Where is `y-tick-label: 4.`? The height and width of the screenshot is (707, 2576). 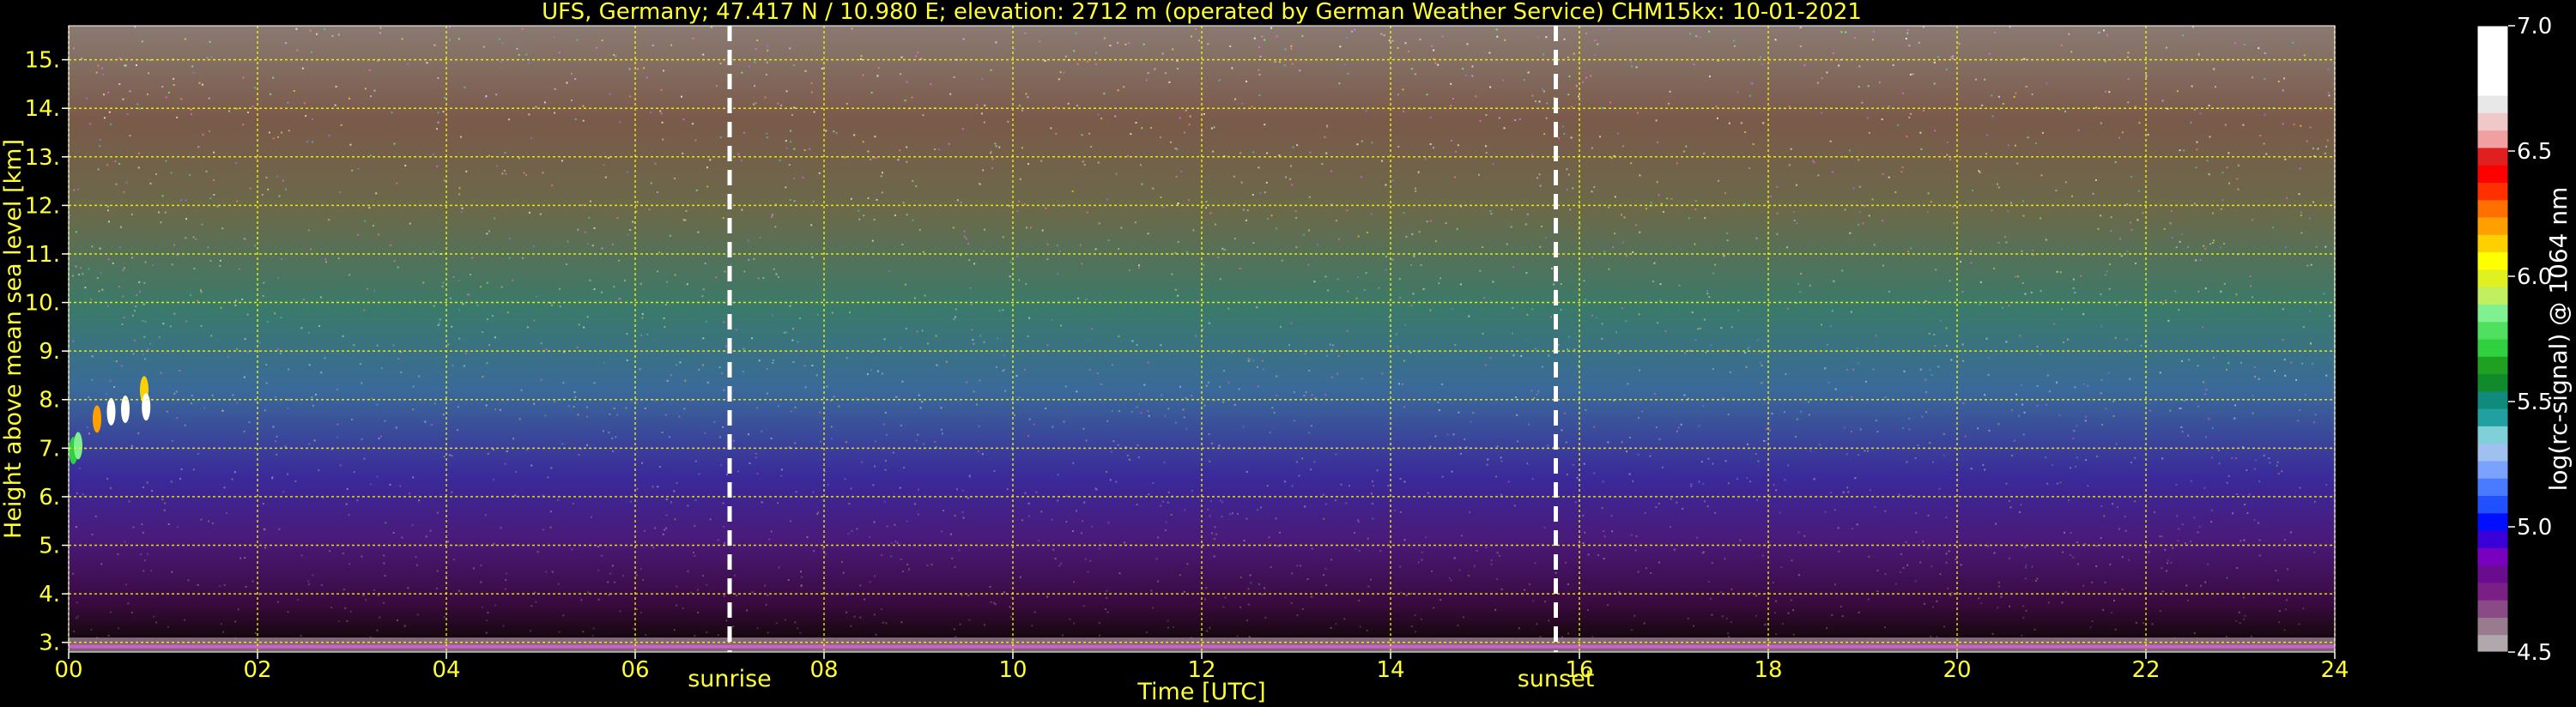 y-tick-label: 4. is located at coordinates (49, 594).